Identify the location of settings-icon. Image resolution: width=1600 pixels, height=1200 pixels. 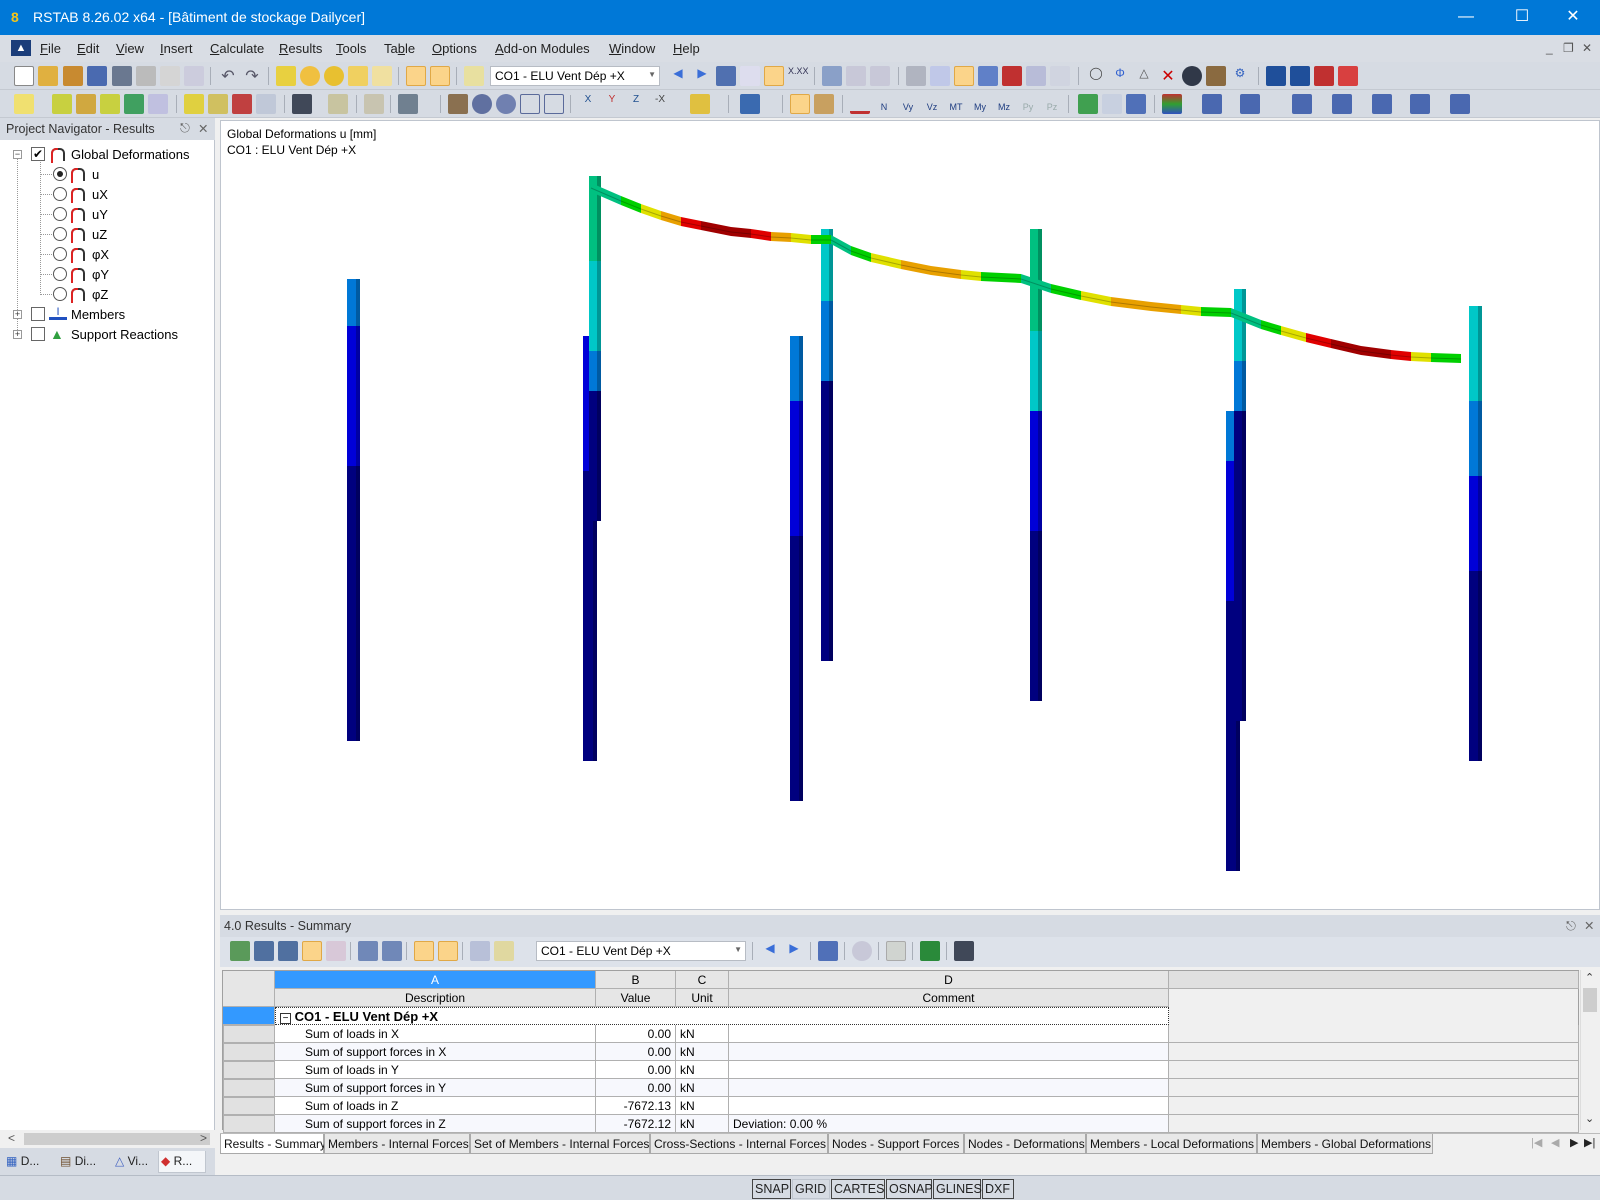
(1216, 76).